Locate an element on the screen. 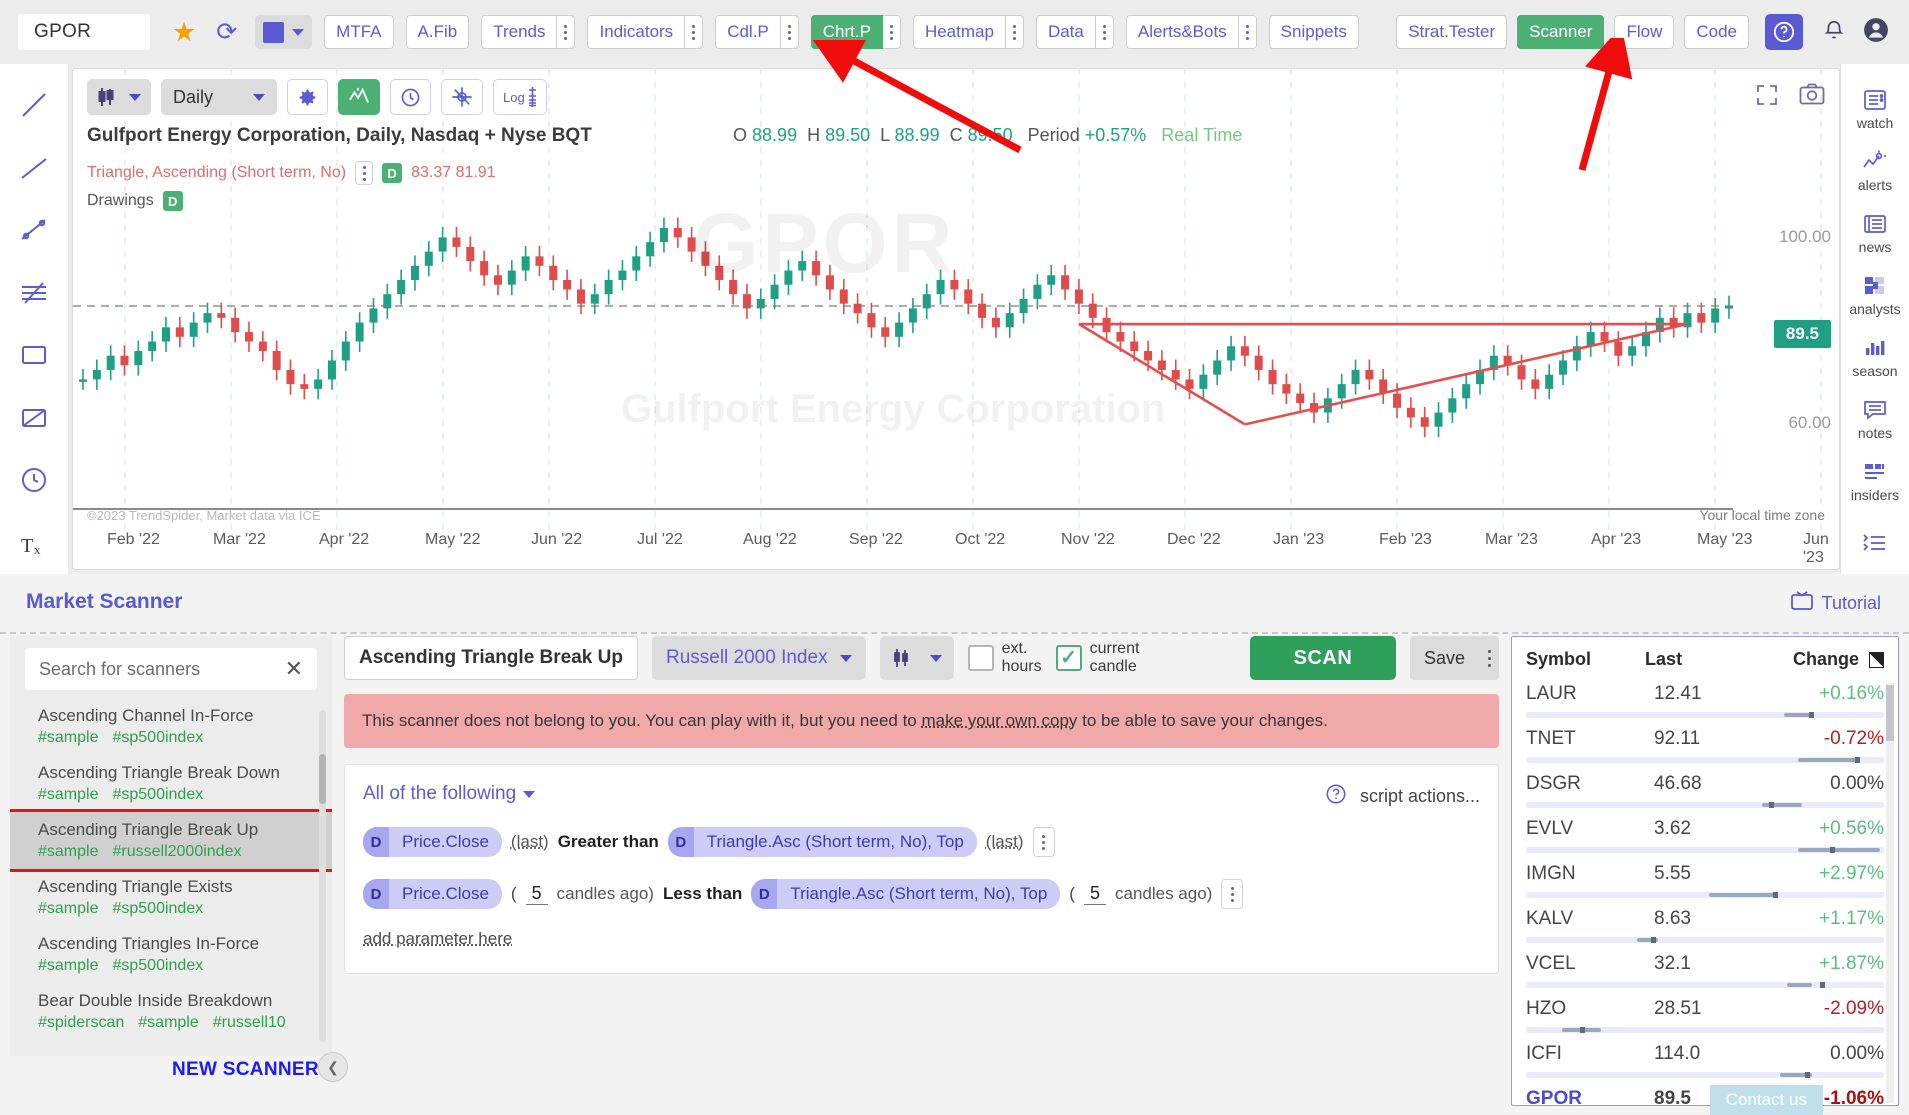  rail-item-news: news is located at coordinates (1875, 233).